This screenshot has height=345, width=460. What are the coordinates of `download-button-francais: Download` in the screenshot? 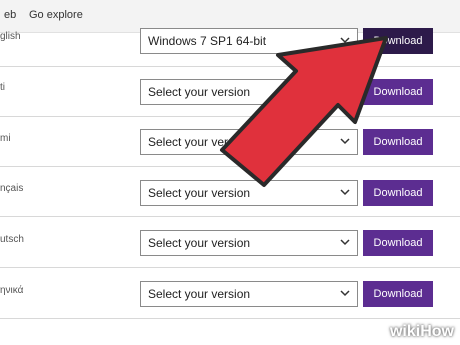 It's located at (398, 193).